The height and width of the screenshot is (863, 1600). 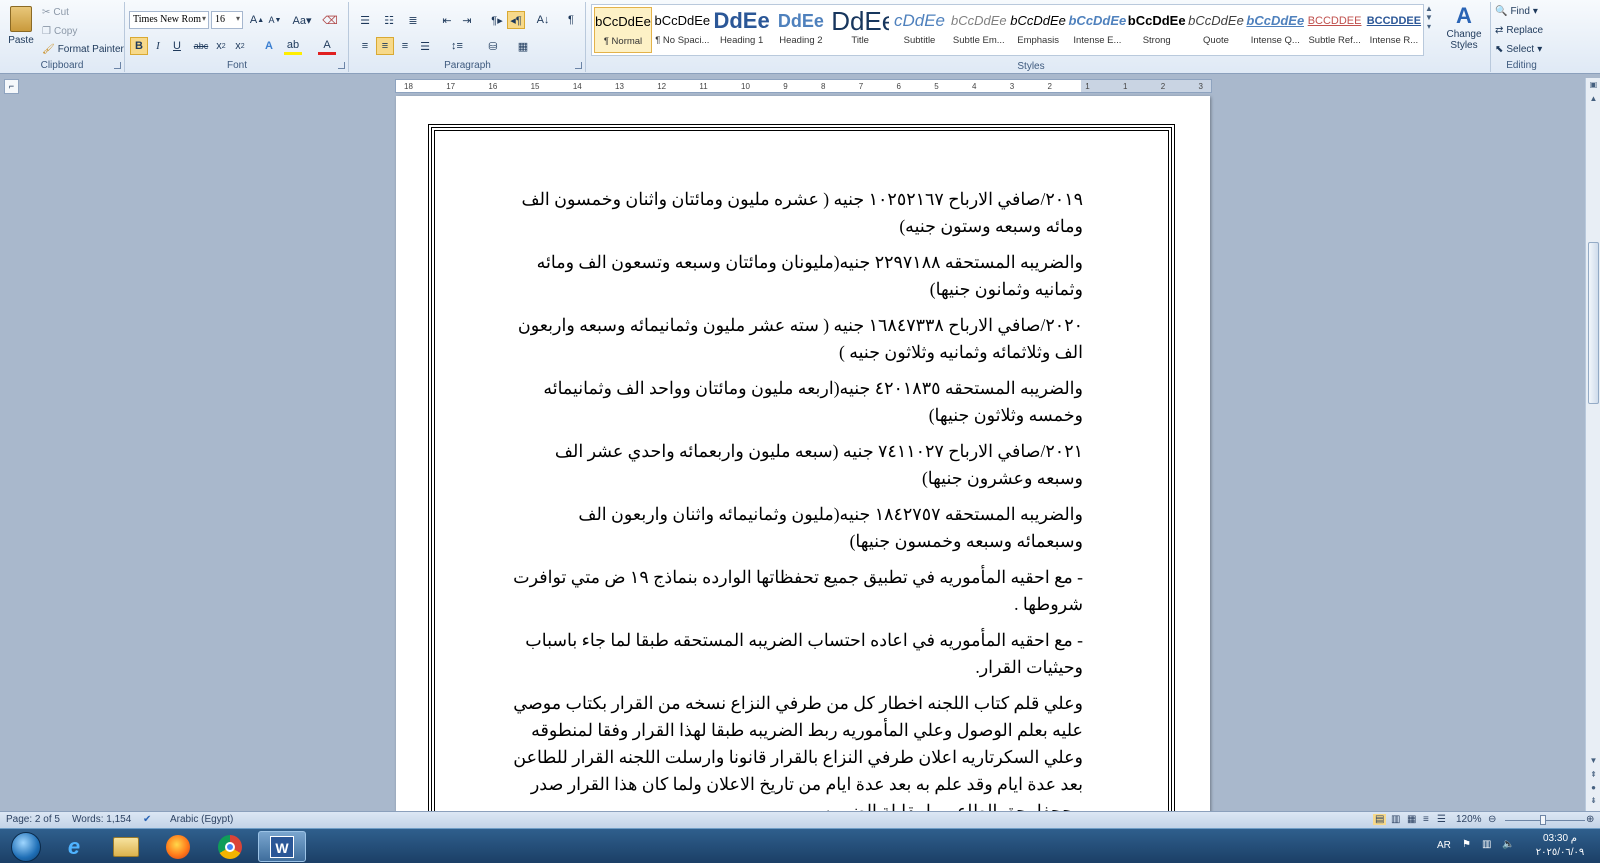 What do you see at coordinates (33, 819) in the screenshot?
I see `page-count: Page: 2 of 5` at bounding box center [33, 819].